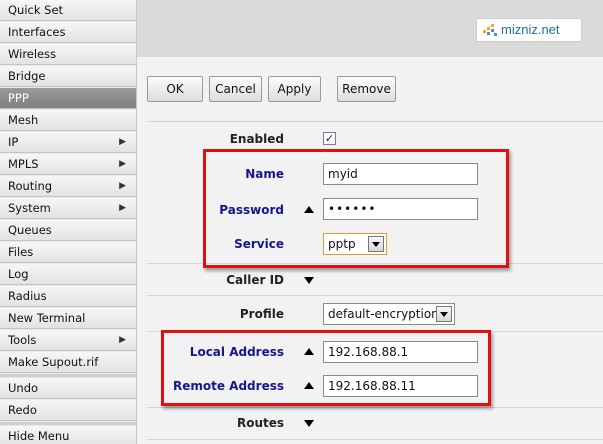 This screenshot has height=444, width=603. What do you see at coordinates (68, 32) in the screenshot?
I see `sidebar-item-interfaces: Interfaces` at bounding box center [68, 32].